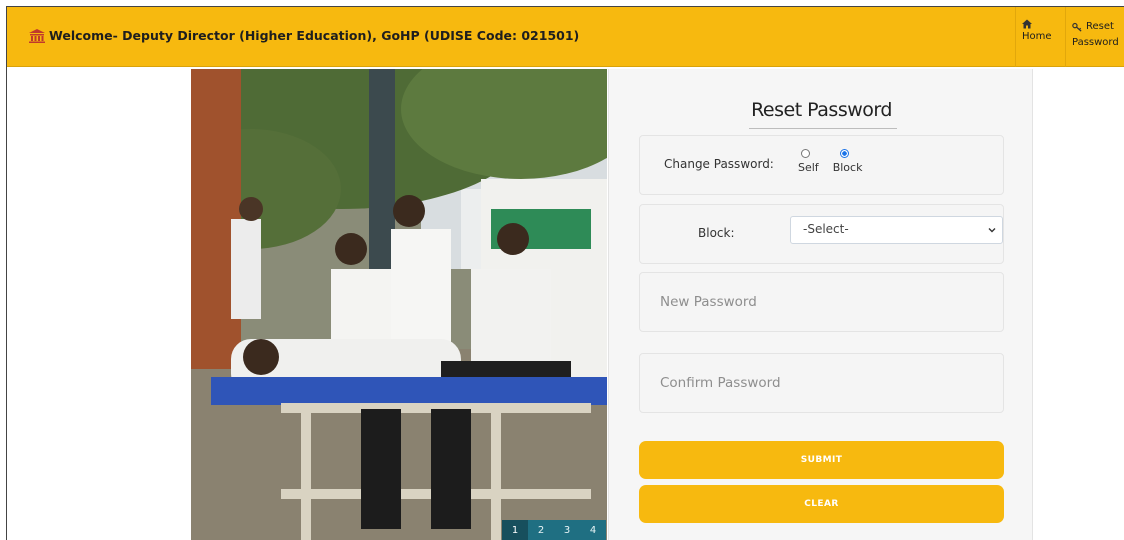  I want to click on block-card: Block: -Select-, so click(821, 234).